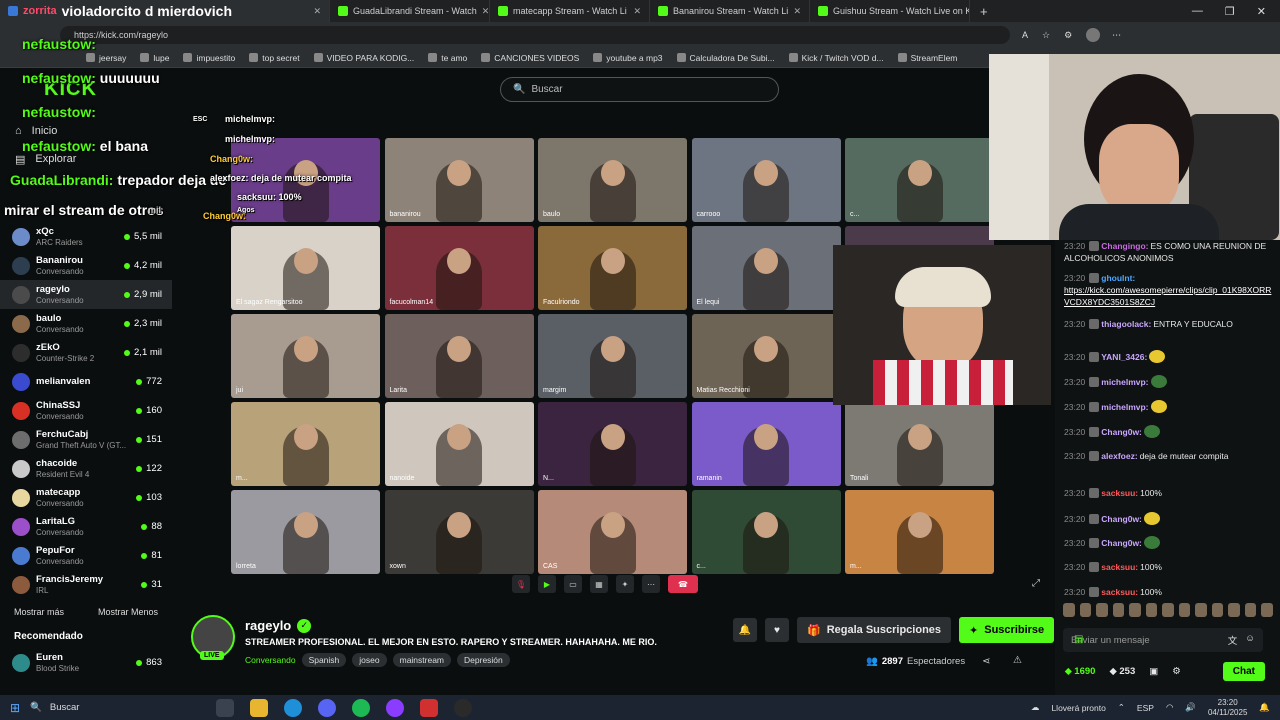 Image resolution: width=1280 pixels, height=720 pixels. What do you see at coordinates (1119, 456) in the screenshot?
I see `chat-username: alexfoez:` at bounding box center [1119, 456].